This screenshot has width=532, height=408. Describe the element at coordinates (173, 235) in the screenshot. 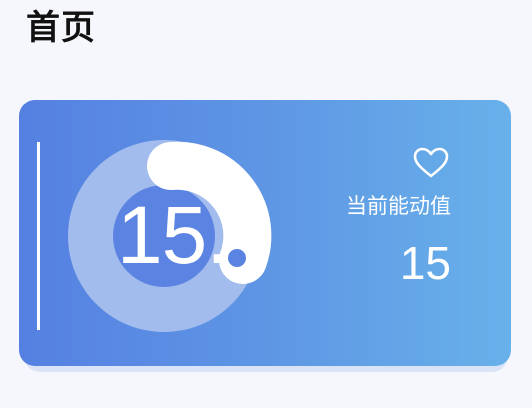

I see `gauge-value: 15.` at that location.